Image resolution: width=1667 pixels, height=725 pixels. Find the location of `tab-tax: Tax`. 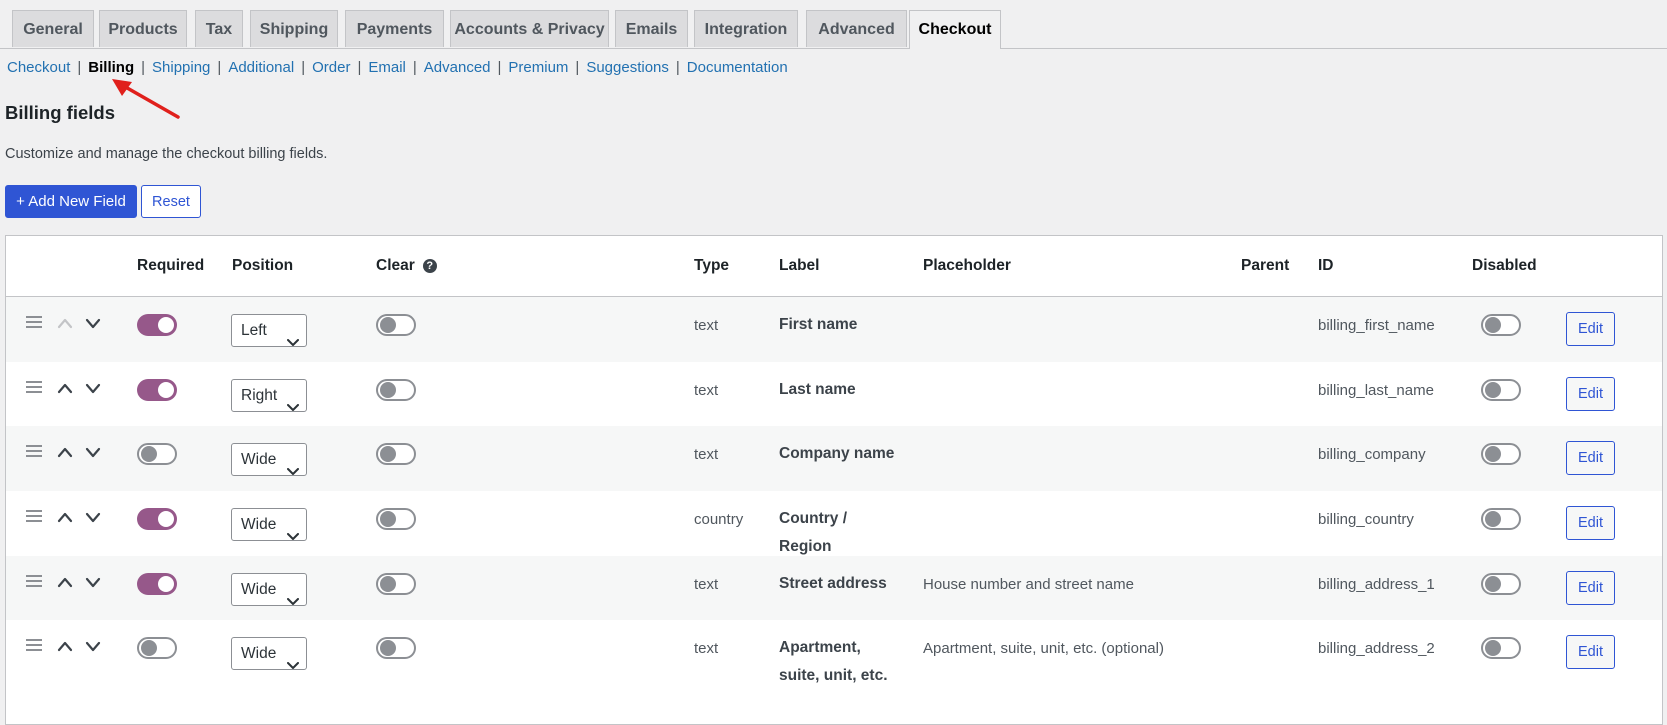

tab-tax: Tax is located at coordinates (219, 28).